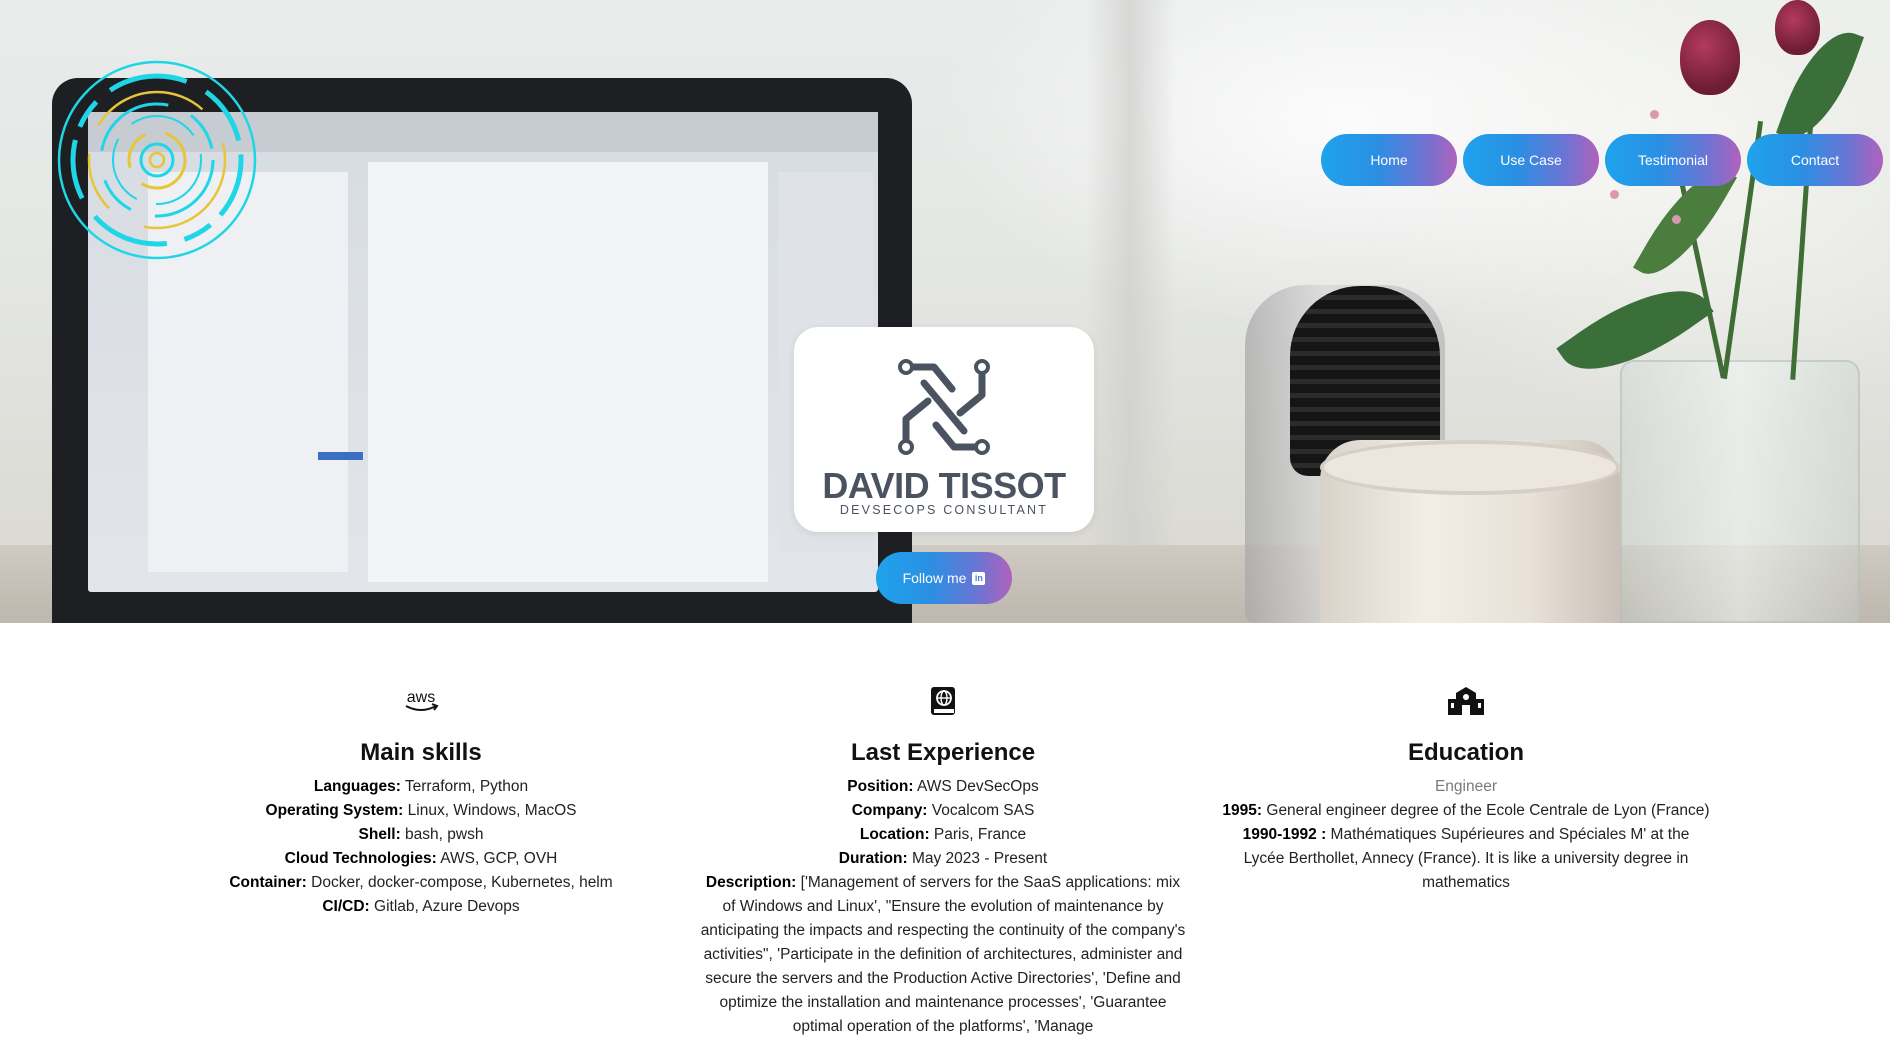 This screenshot has height=1039, width=1890. I want to click on nav-home-button: Home, so click(1389, 160).